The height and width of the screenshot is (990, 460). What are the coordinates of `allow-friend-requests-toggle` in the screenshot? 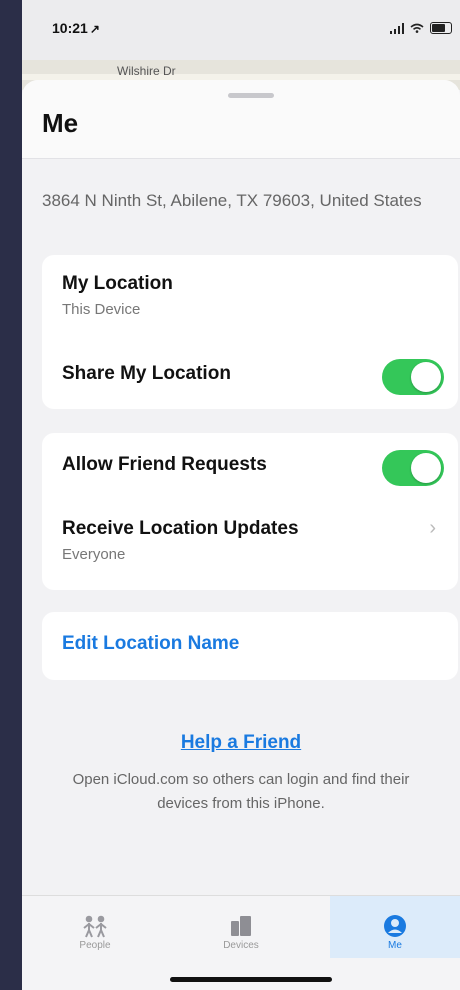 It's located at (413, 468).